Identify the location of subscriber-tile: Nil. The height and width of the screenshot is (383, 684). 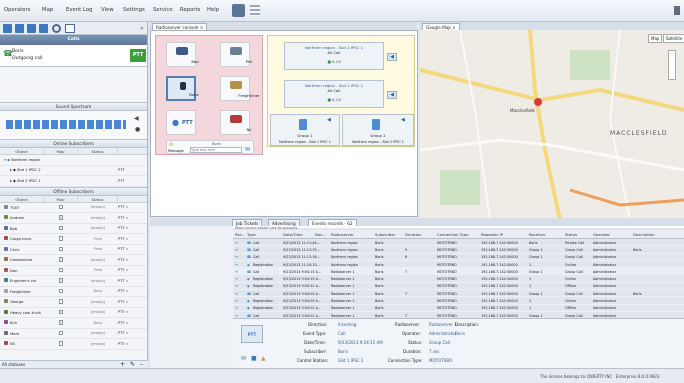
(235, 122).